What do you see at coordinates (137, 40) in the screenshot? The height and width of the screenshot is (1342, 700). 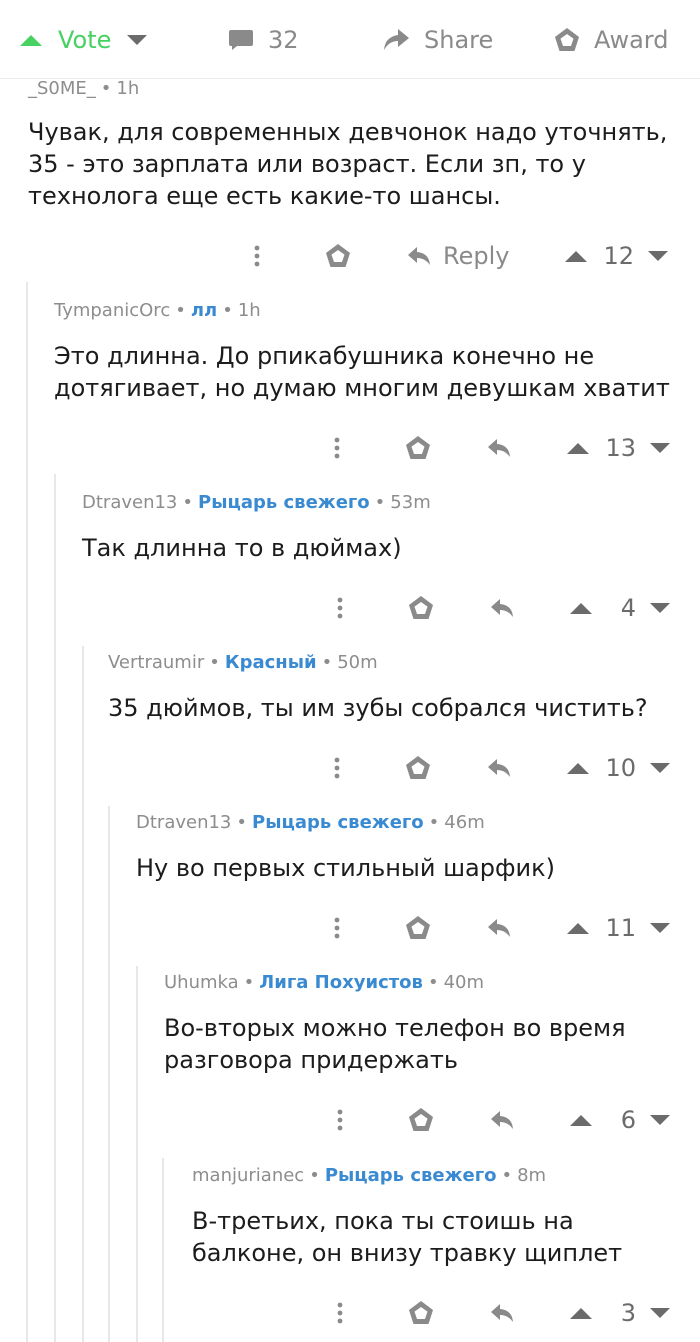 I see `vote-down-icon` at bounding box center [137, 40].